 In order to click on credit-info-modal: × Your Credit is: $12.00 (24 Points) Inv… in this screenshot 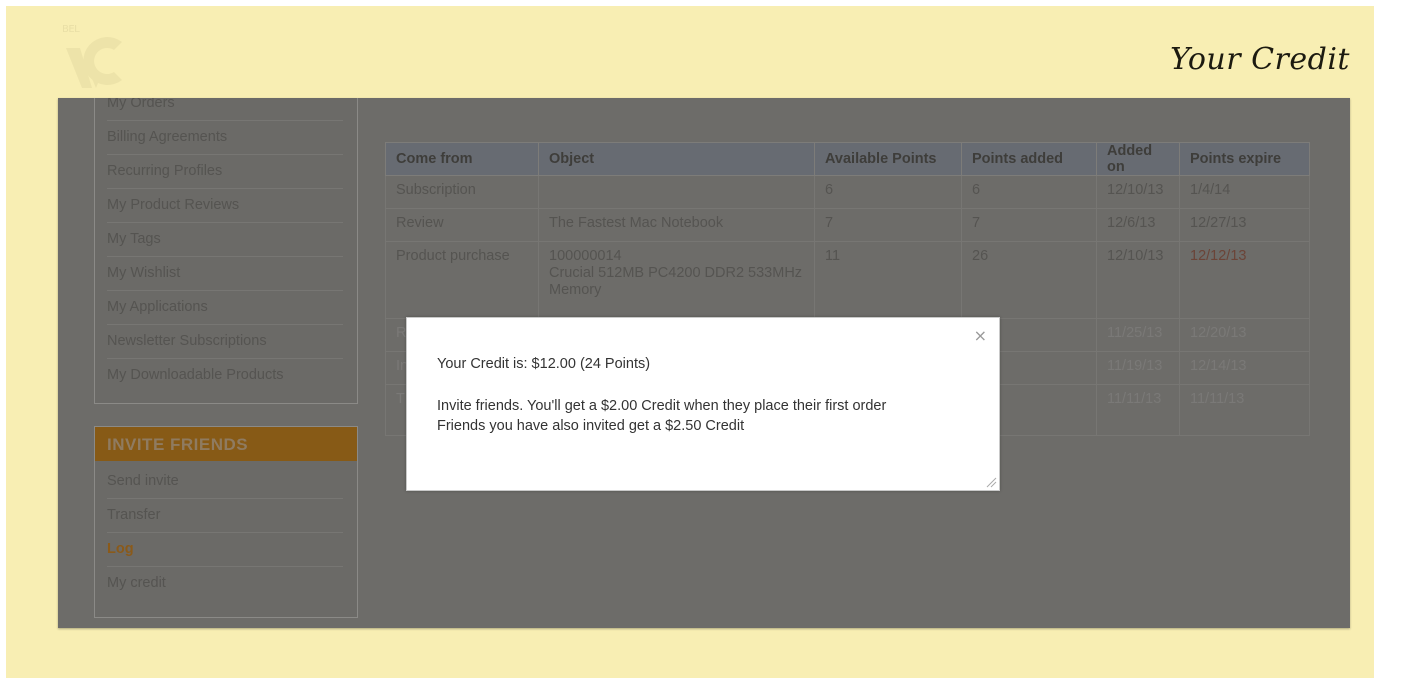, I will do `click(703, 404)`.